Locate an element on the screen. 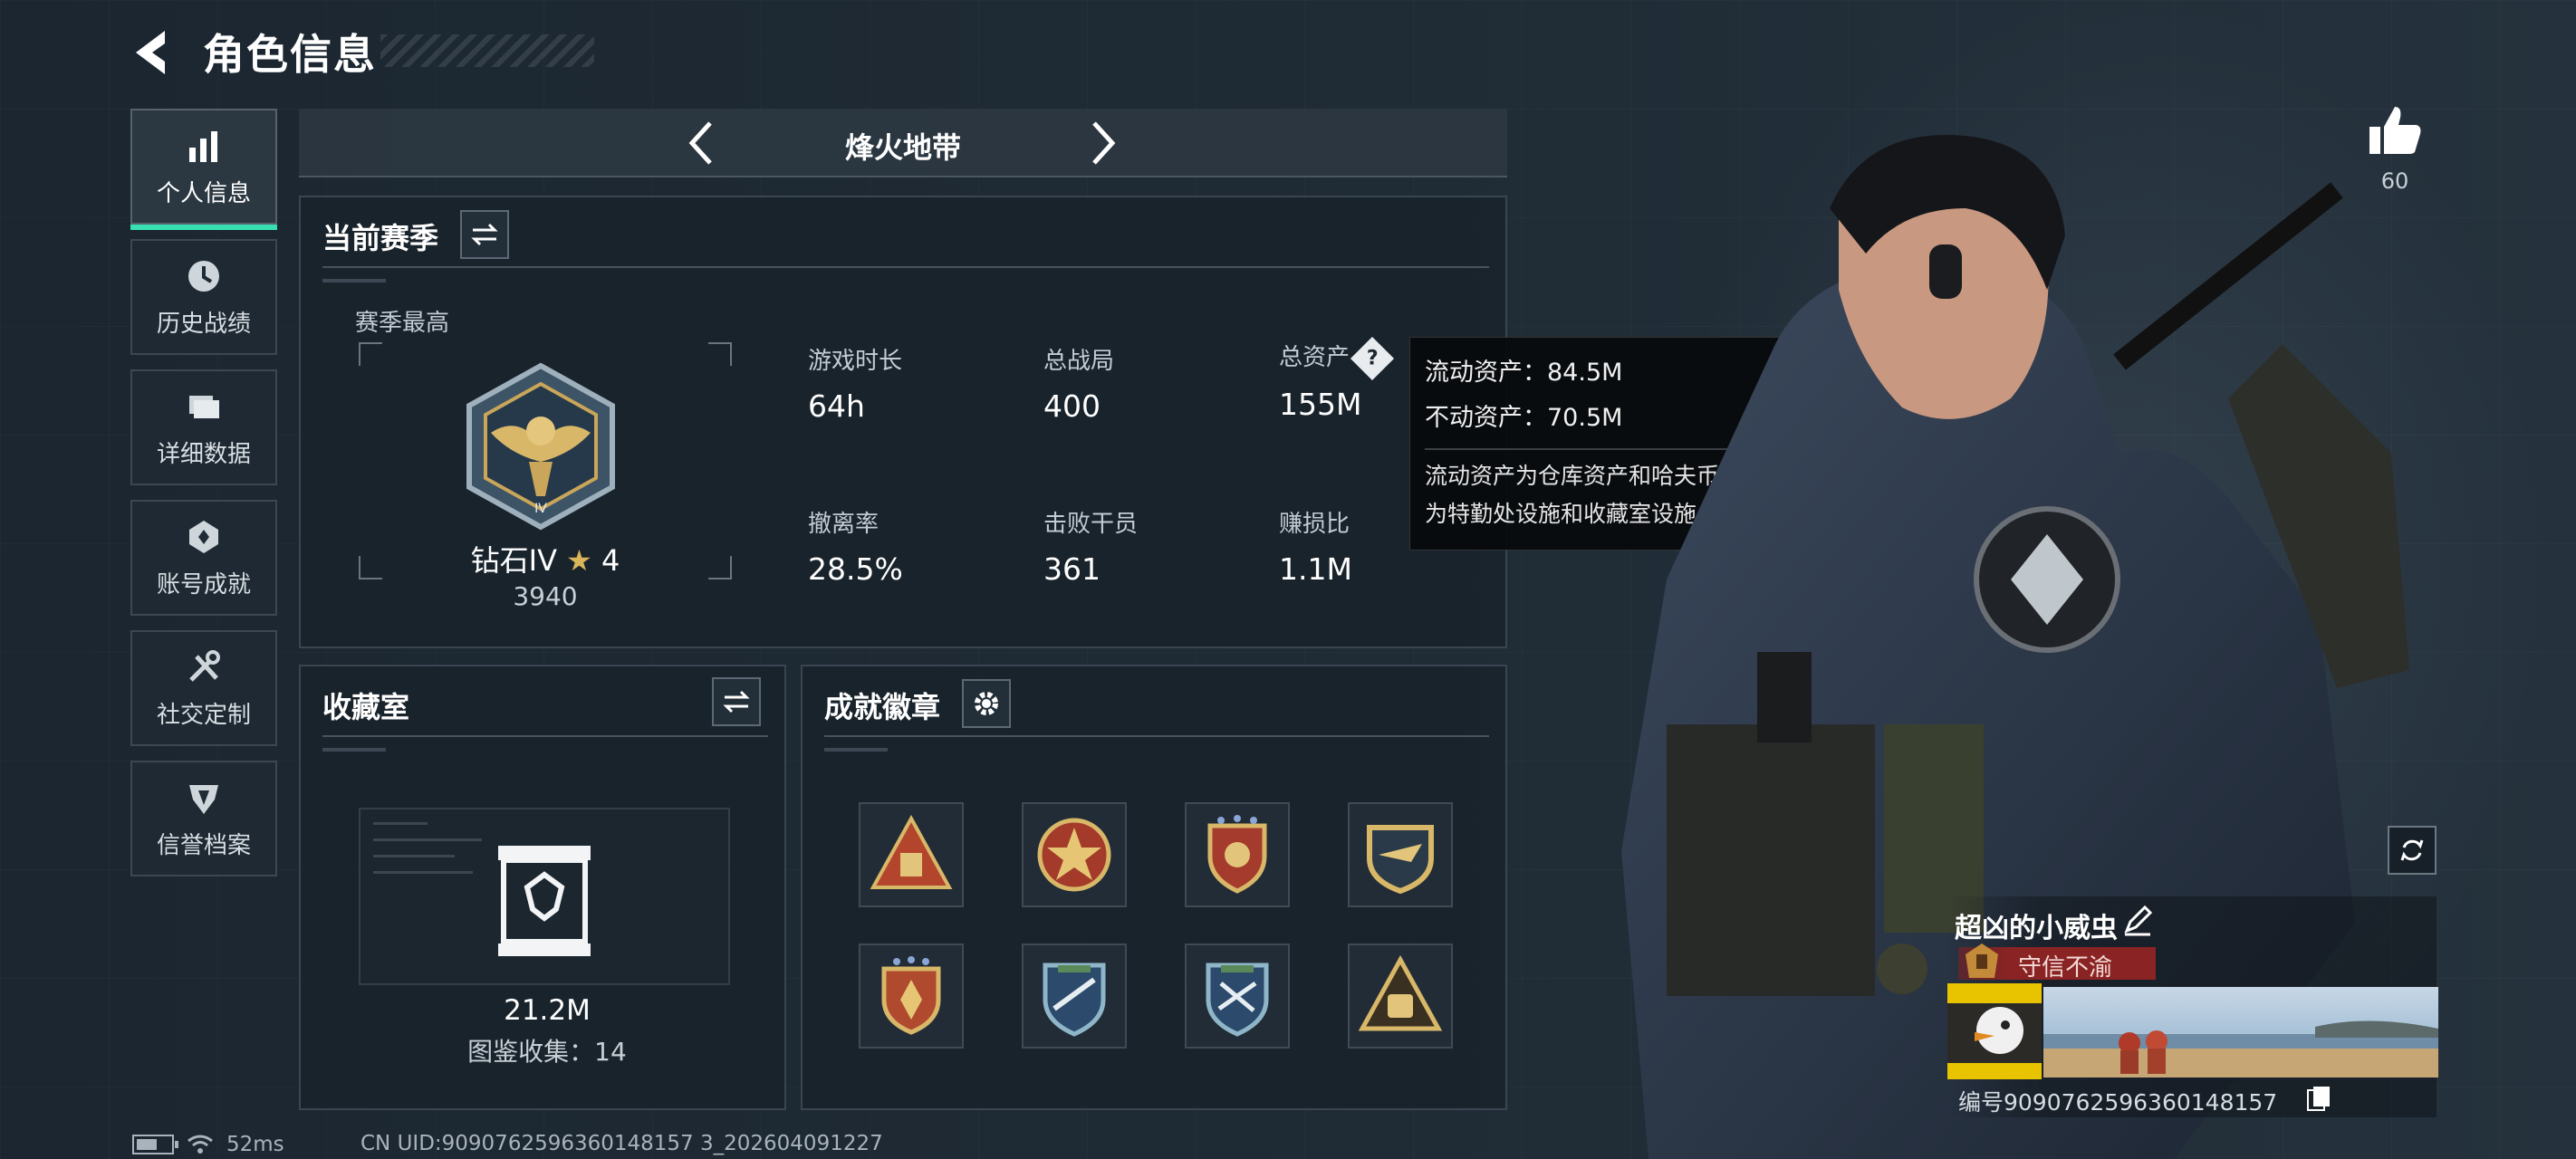 This screenshot has height=1159, width=2576. red-crest-stars-badge-icon is located at coordinates (911, 995).